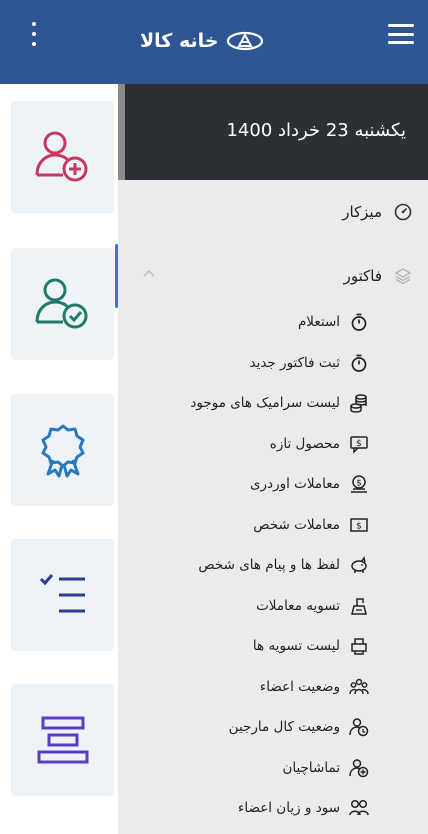  What do you see at coordinates (359, 565) in the screenshot?
I see `piggy-bank-icon` at bounding box center [359, 565].